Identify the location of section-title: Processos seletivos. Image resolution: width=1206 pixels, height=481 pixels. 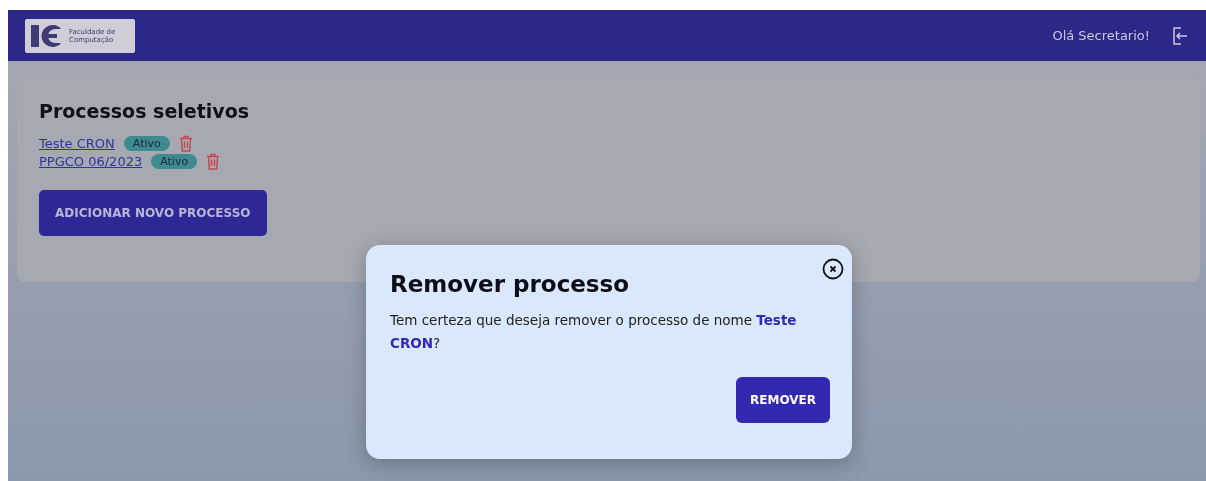
(145, 111).